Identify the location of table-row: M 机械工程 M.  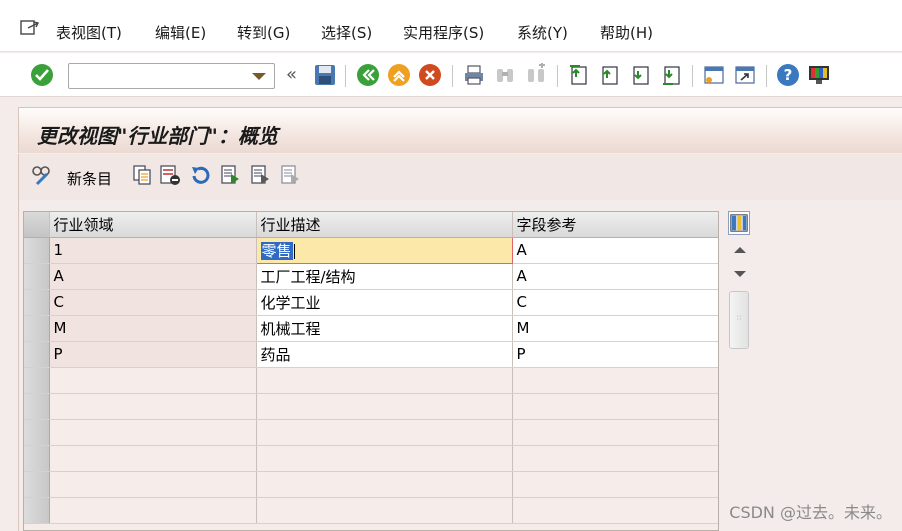
(371, 328).